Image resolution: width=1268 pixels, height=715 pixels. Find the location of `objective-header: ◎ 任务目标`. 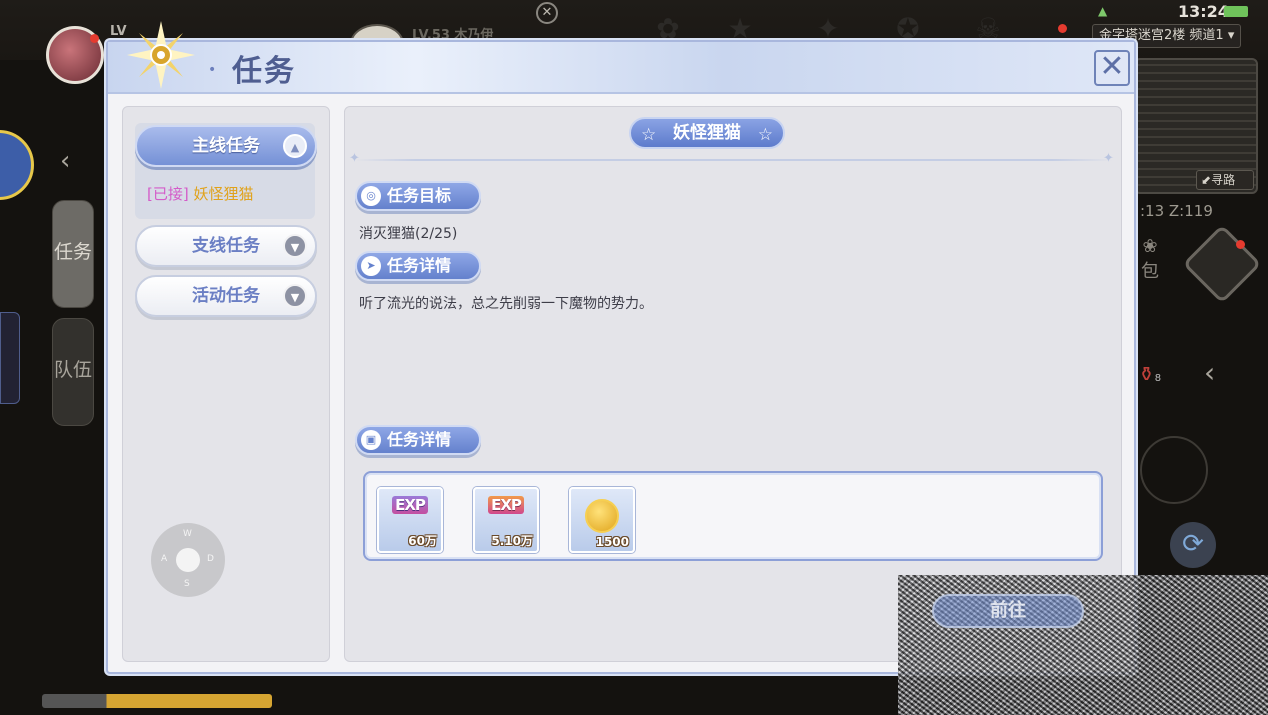

objective-header: ◎ 任务目标 is located at coordinates (418, 196).